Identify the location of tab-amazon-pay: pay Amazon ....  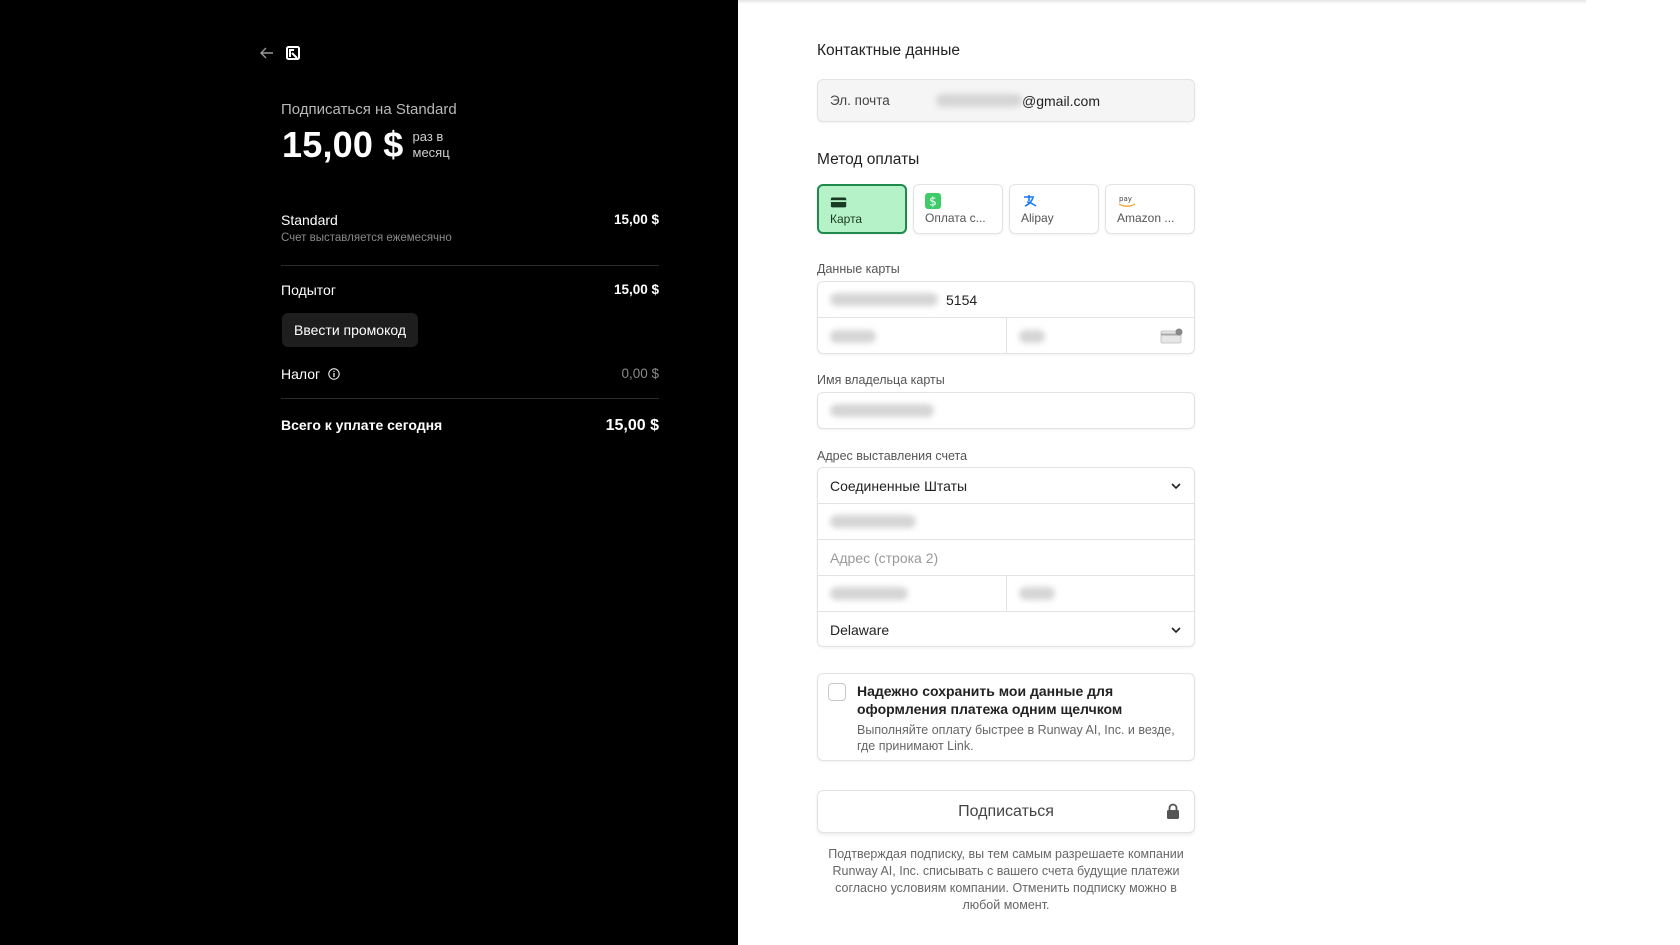
(1150, 209).